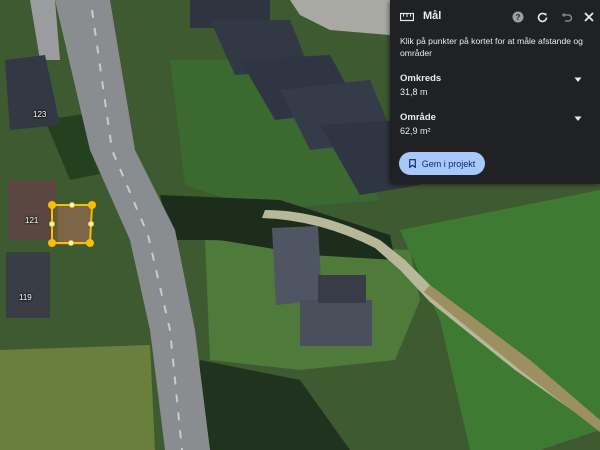  Describe the element at coordinates (297, 265) in the screenshot. I see `building-center-main` at that location.